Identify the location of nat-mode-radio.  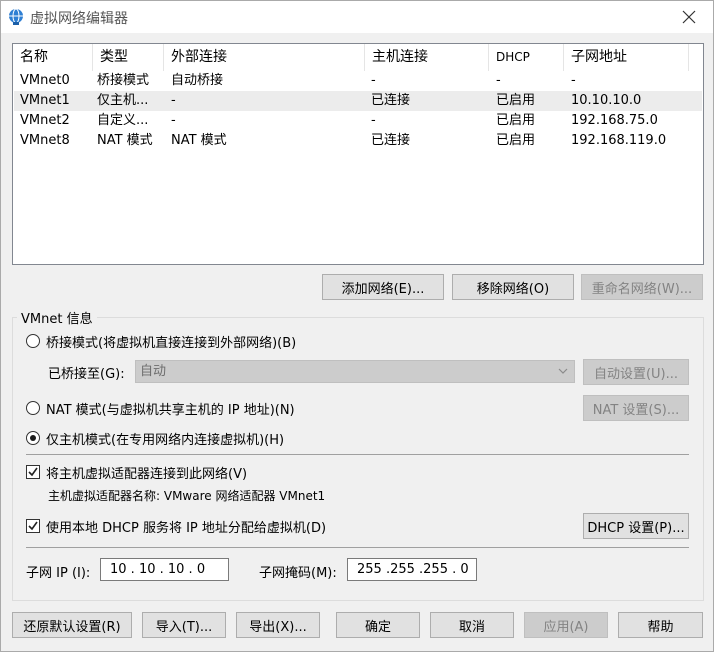
(33, 408).